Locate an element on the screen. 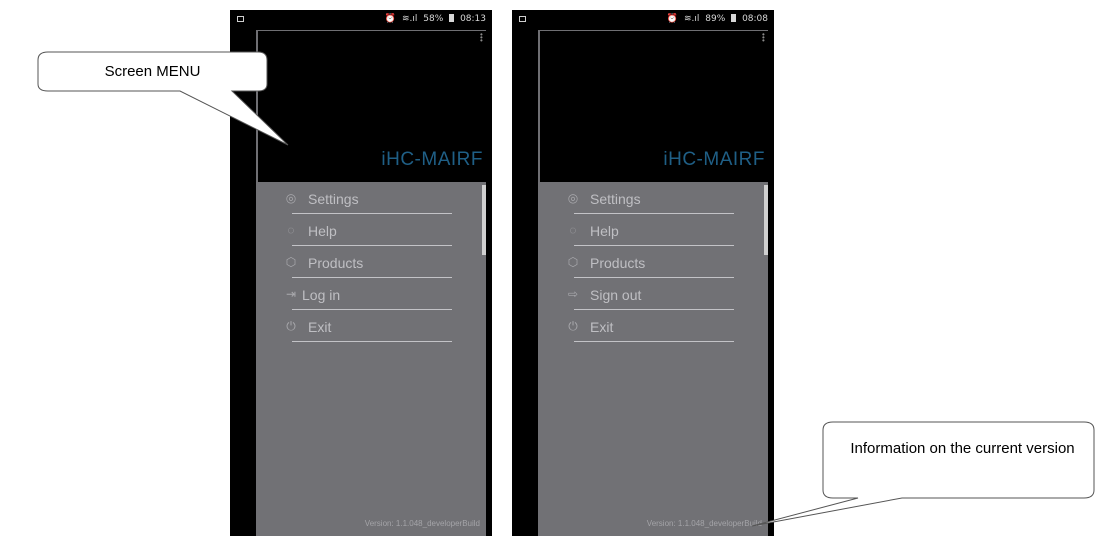 This screenshot has width=1096, height=536. menu-item-log-in: ⇥ Log in is located at coordinates (371, 294).